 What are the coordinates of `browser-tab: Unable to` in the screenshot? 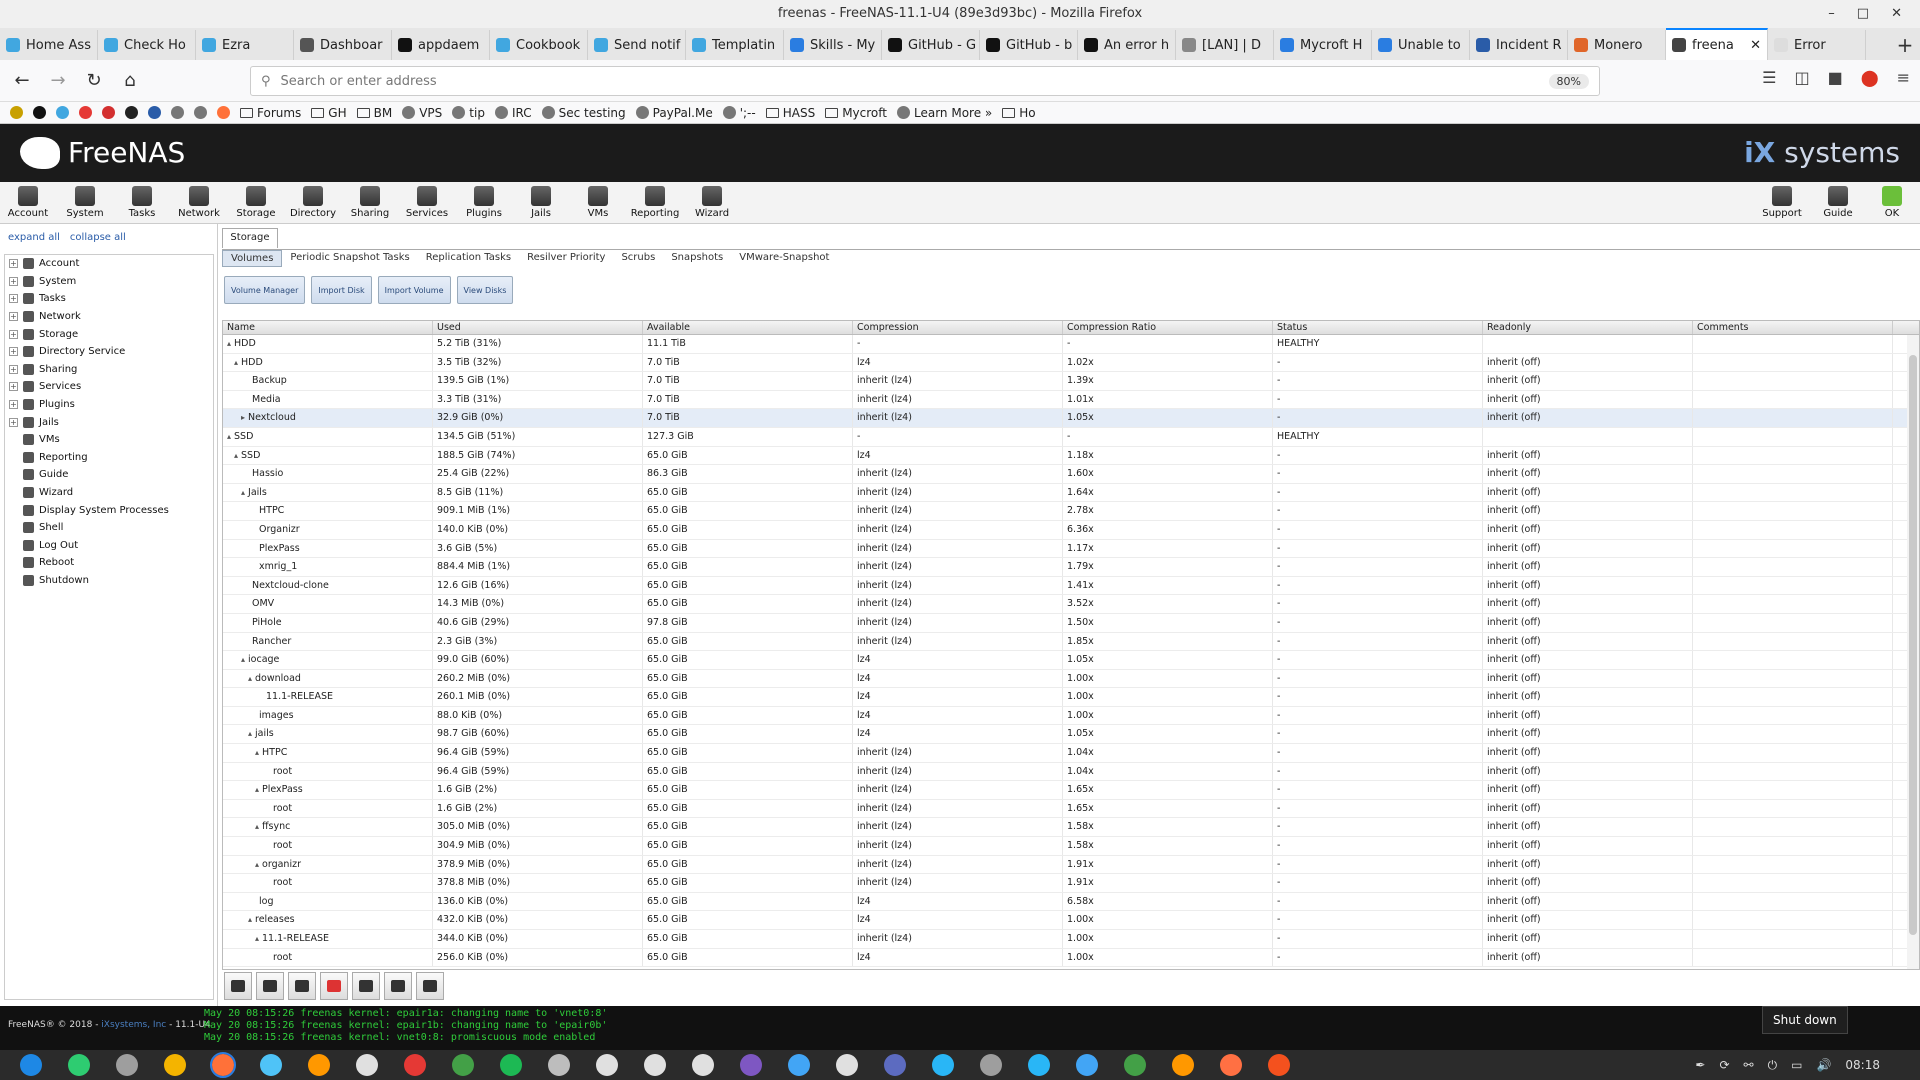 It's located at (1421, 45).